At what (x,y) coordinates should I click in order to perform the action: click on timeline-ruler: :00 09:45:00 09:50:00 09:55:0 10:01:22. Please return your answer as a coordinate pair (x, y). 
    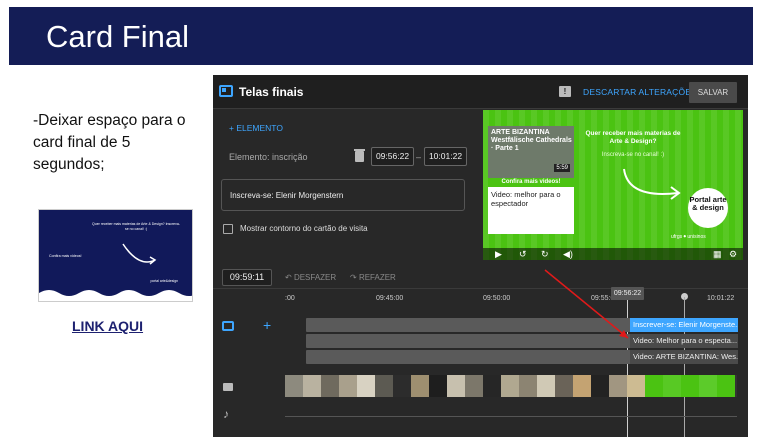
    Looking at the image, I should click on (516, 300).